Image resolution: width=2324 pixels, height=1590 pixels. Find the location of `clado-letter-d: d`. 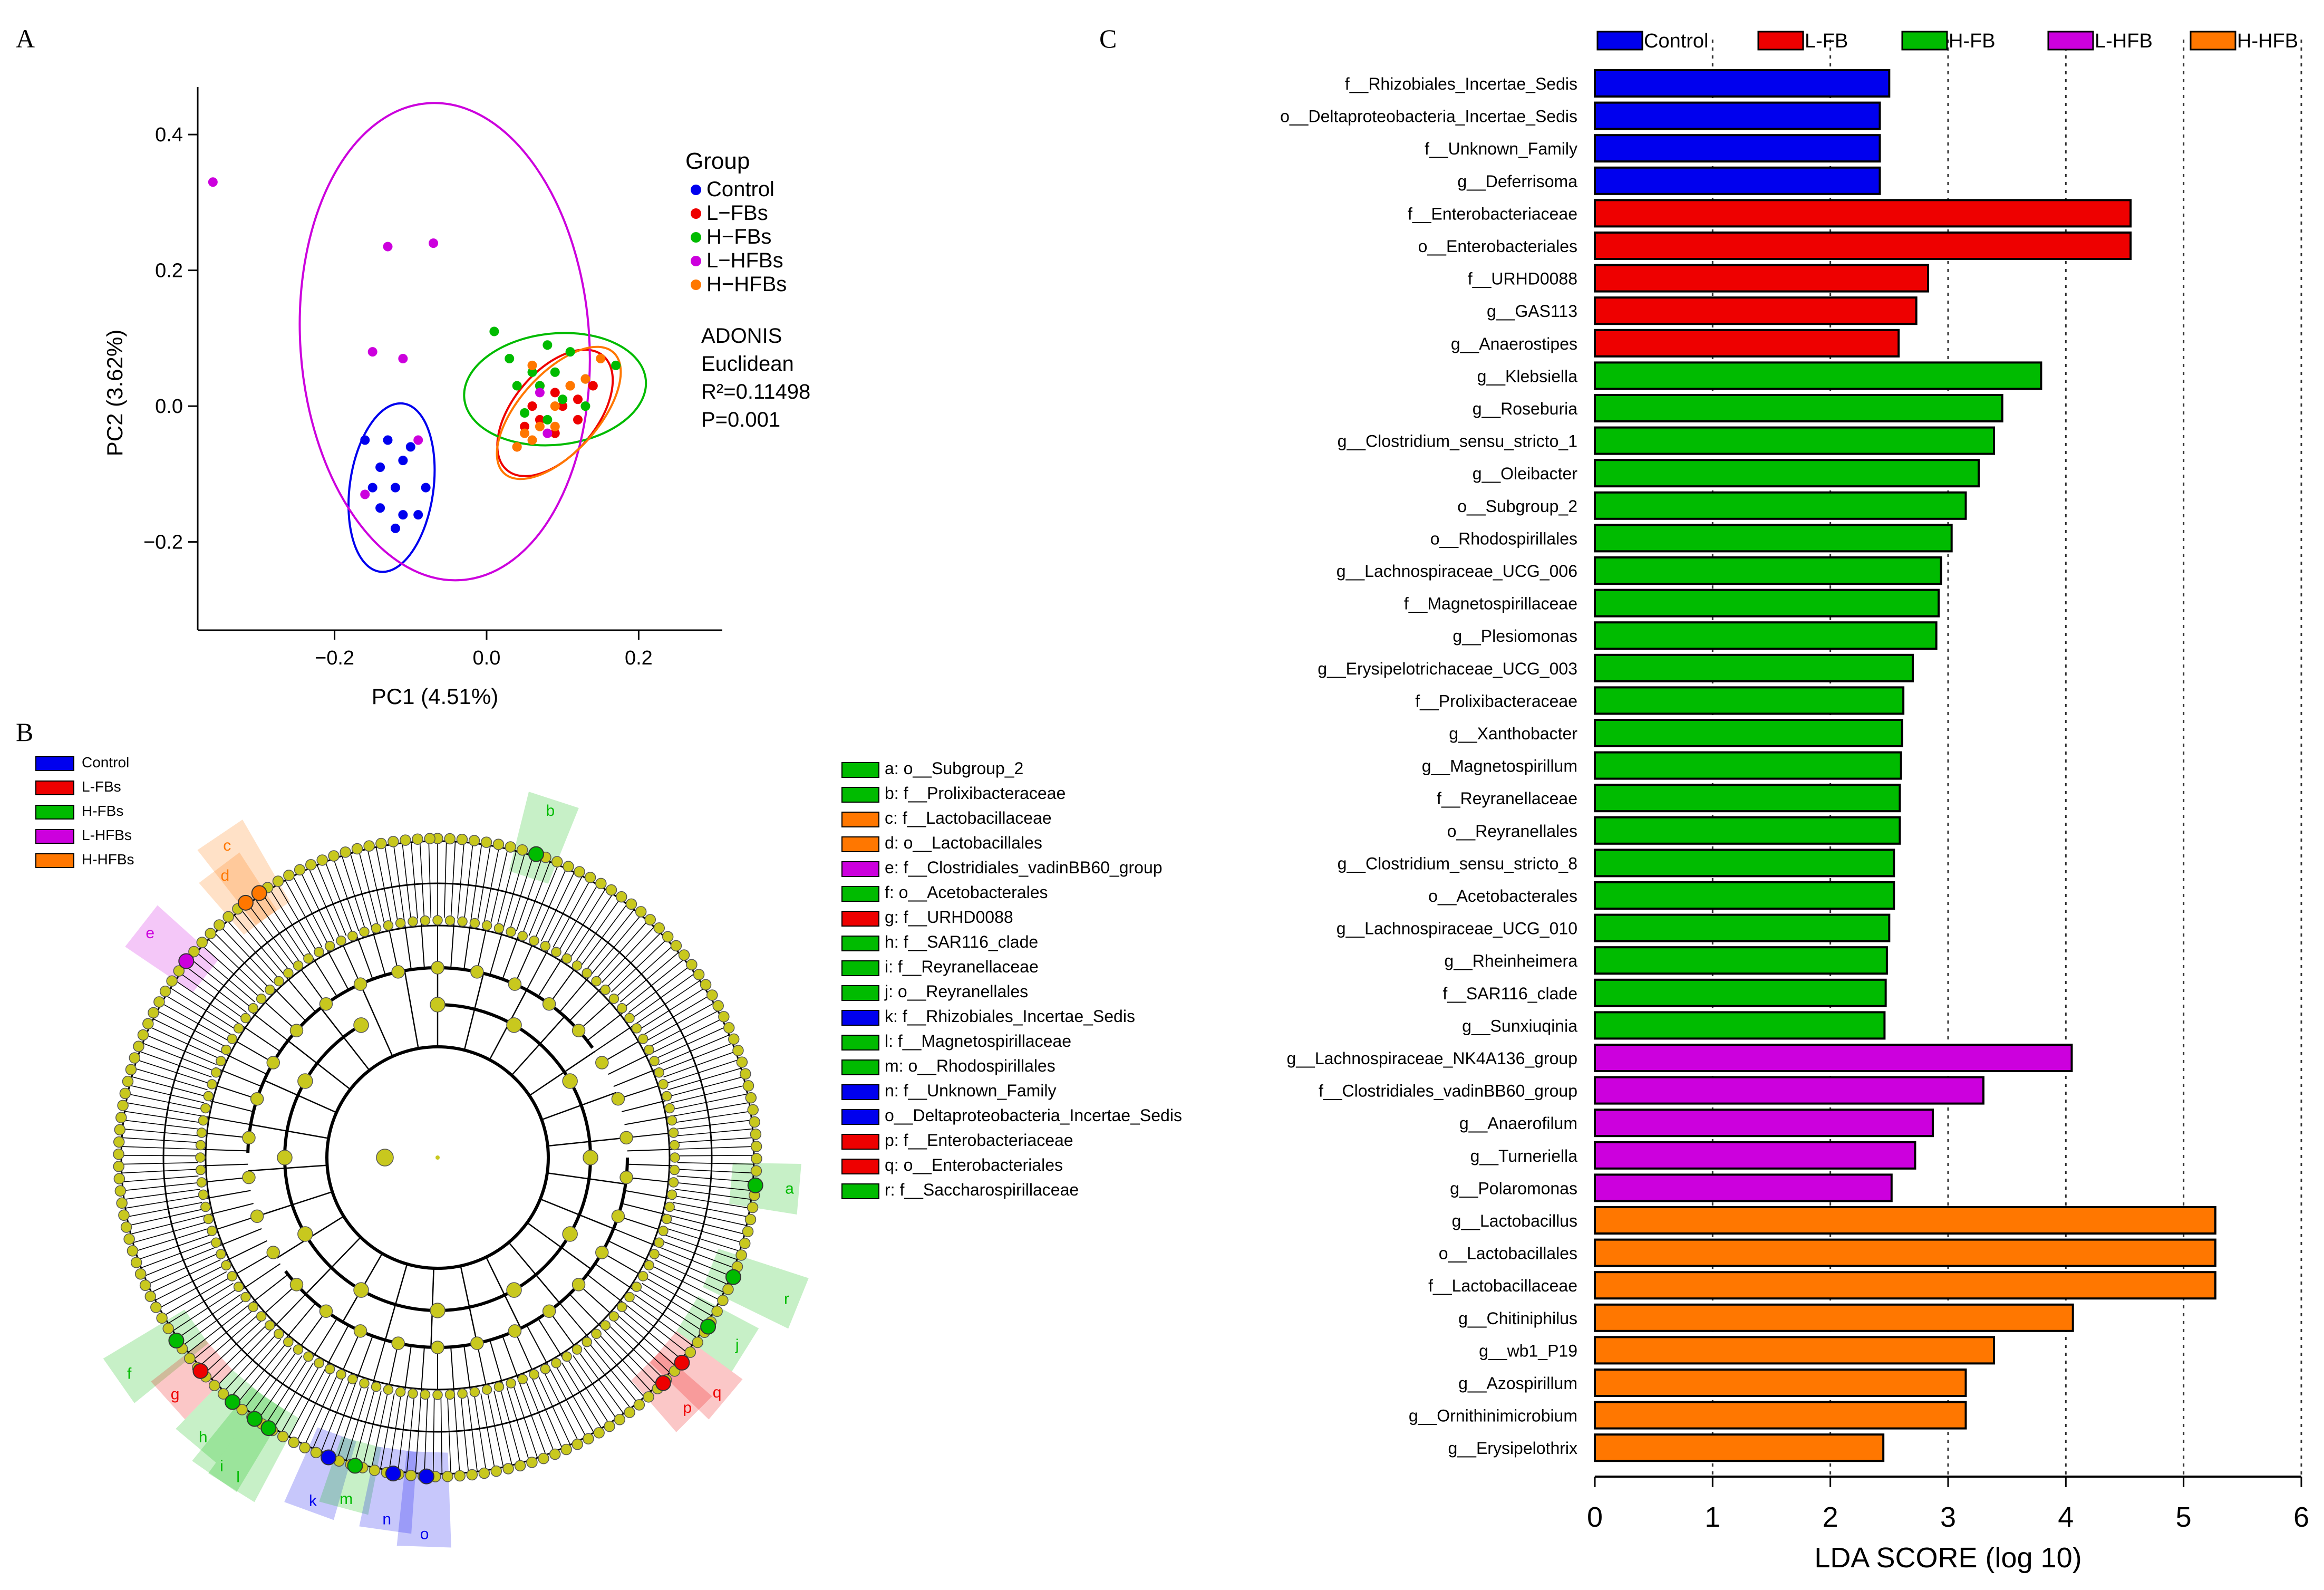

clado-letter-d: d is located at coordinates (225, 876).